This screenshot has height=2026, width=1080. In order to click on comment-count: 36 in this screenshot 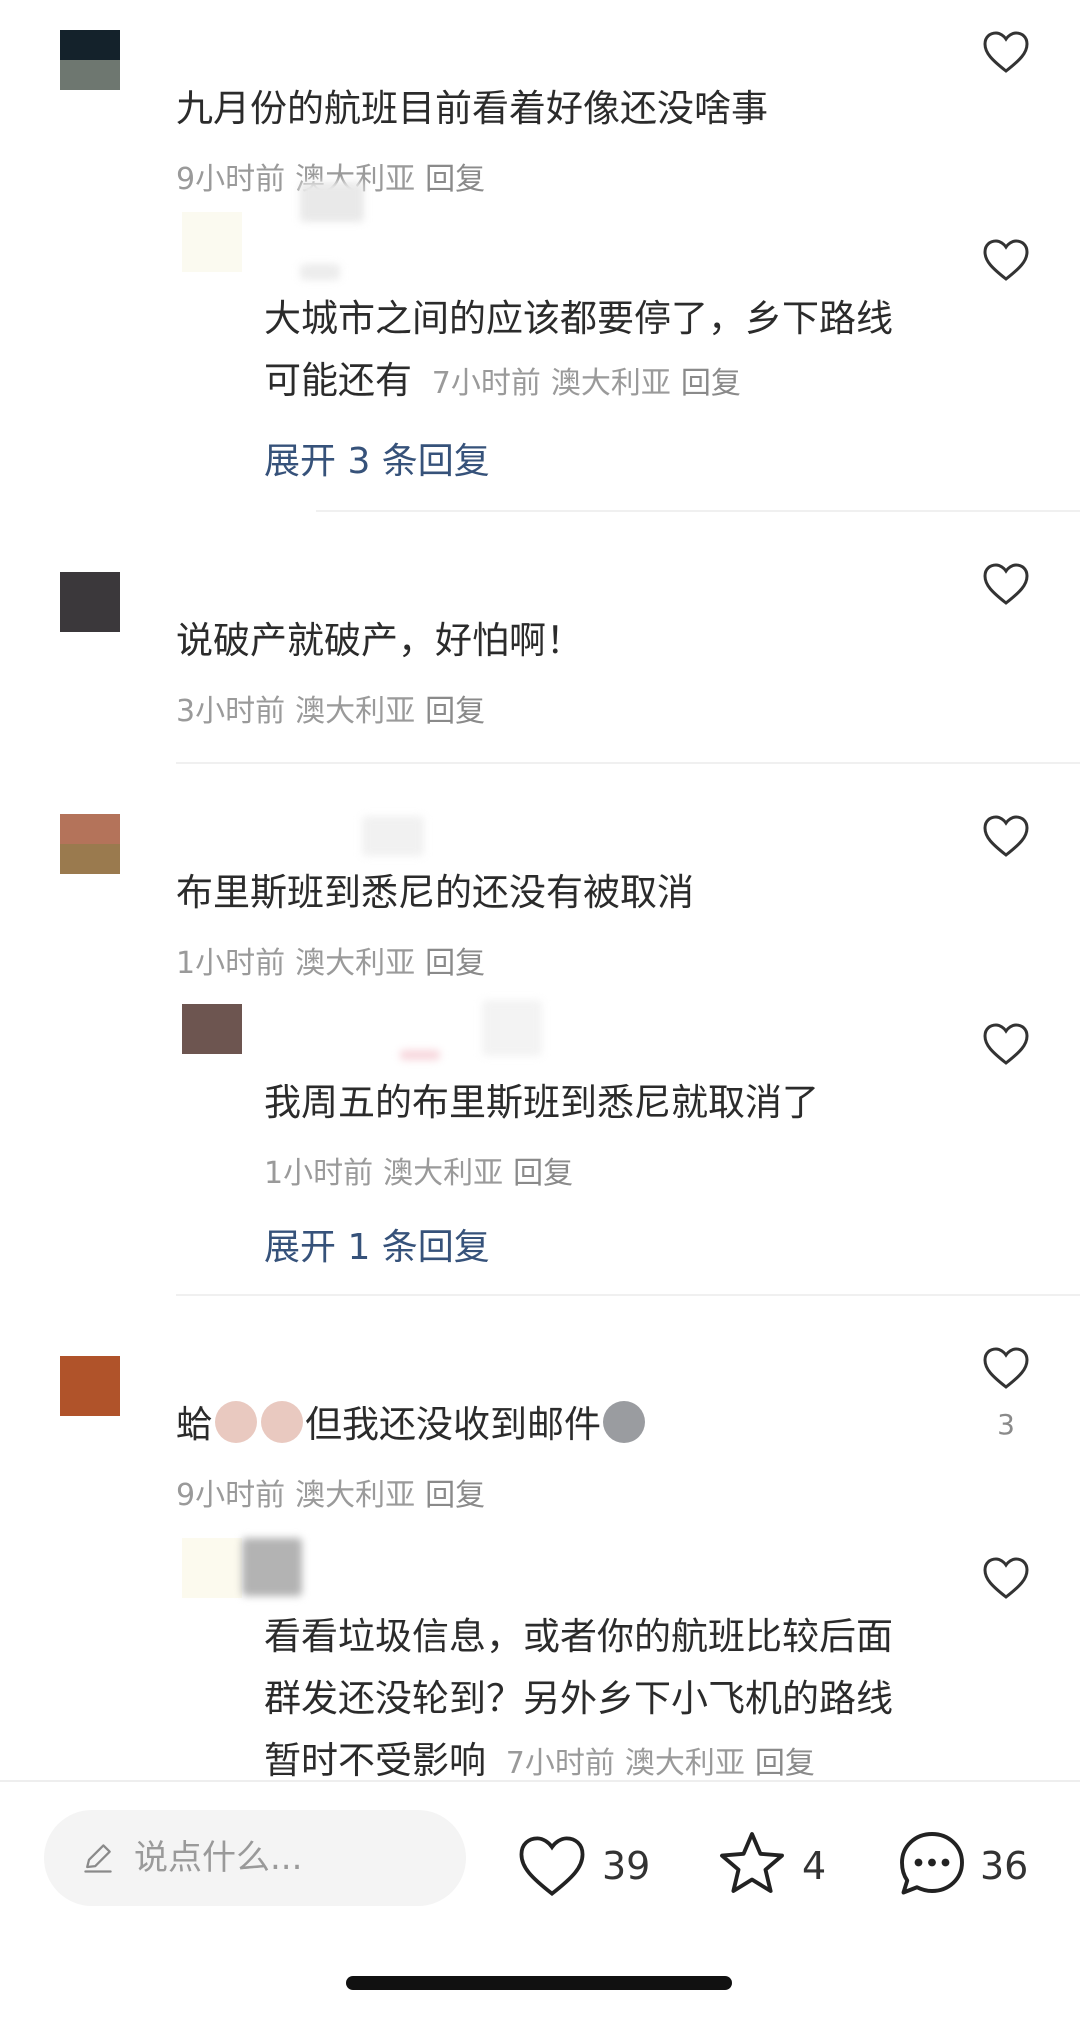, I will do `click(1004, 1866)`.